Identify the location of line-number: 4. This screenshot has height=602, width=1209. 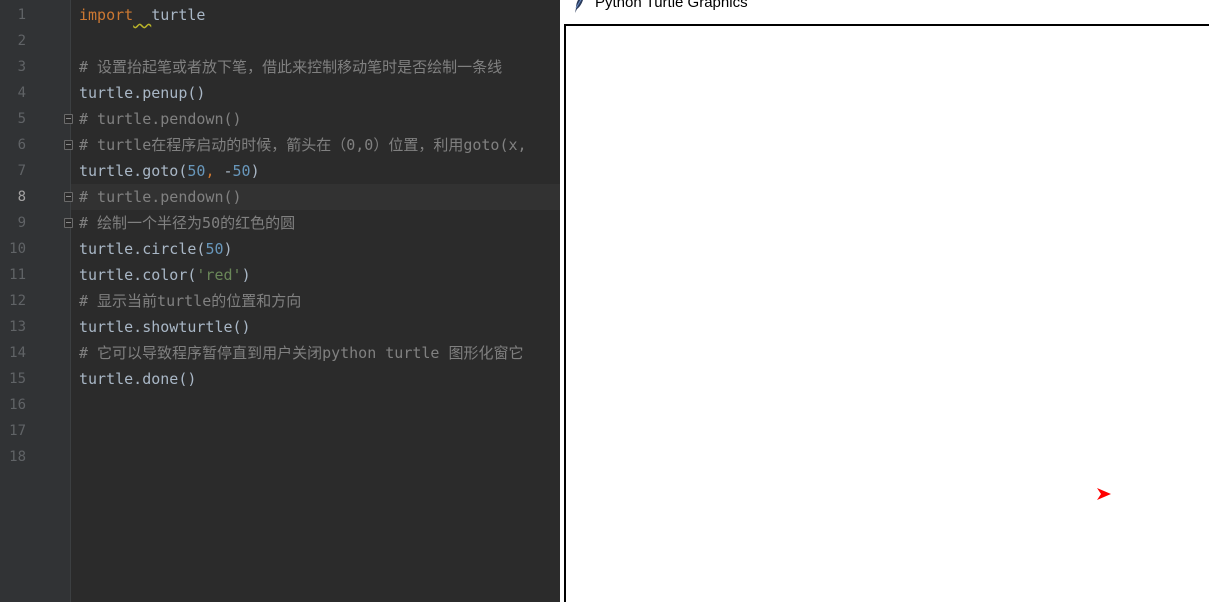
(21, 93).